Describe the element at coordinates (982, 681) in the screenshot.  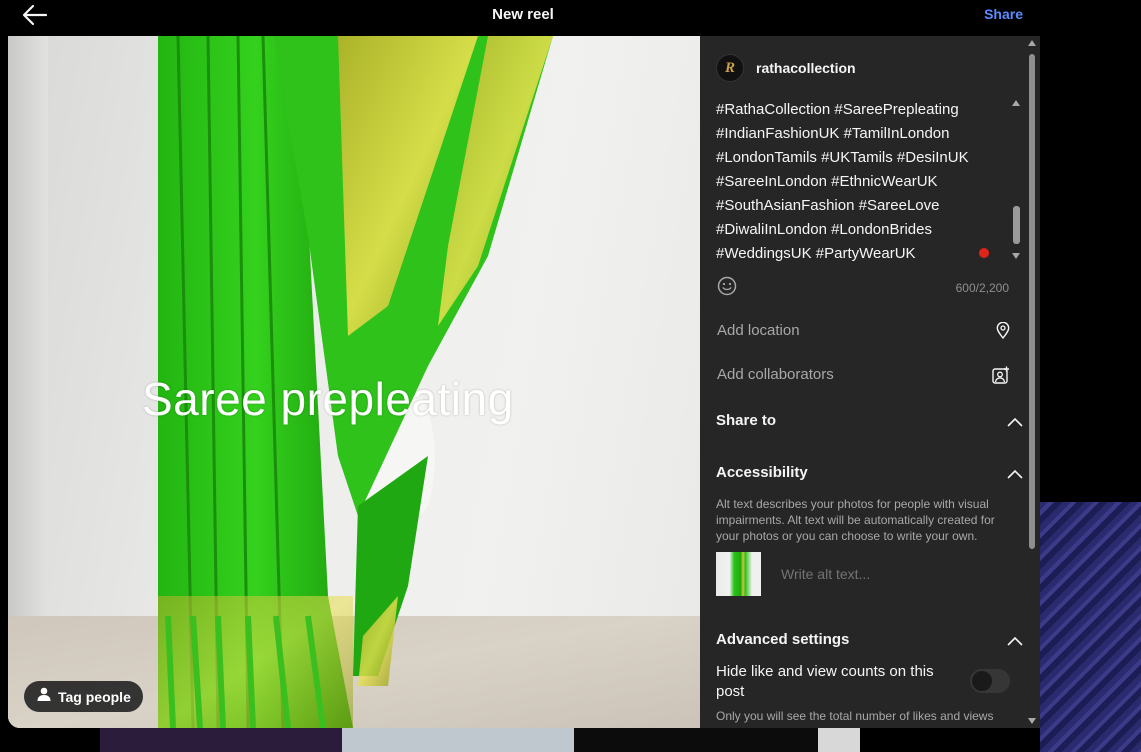
I see `toggle-knob` at that location.